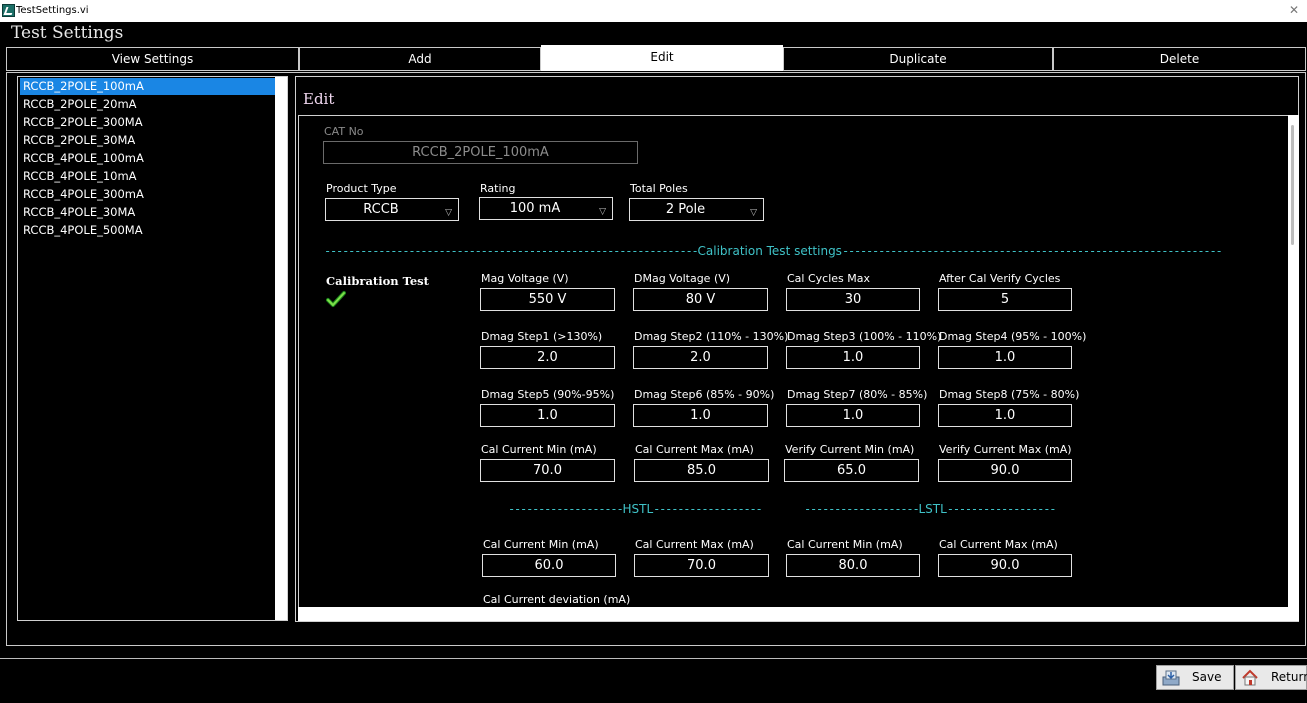  What do you see at coordinates (361, 188) in the screenshot?
I see `product-type-label: Product Type` at bounding box center [361, 188].